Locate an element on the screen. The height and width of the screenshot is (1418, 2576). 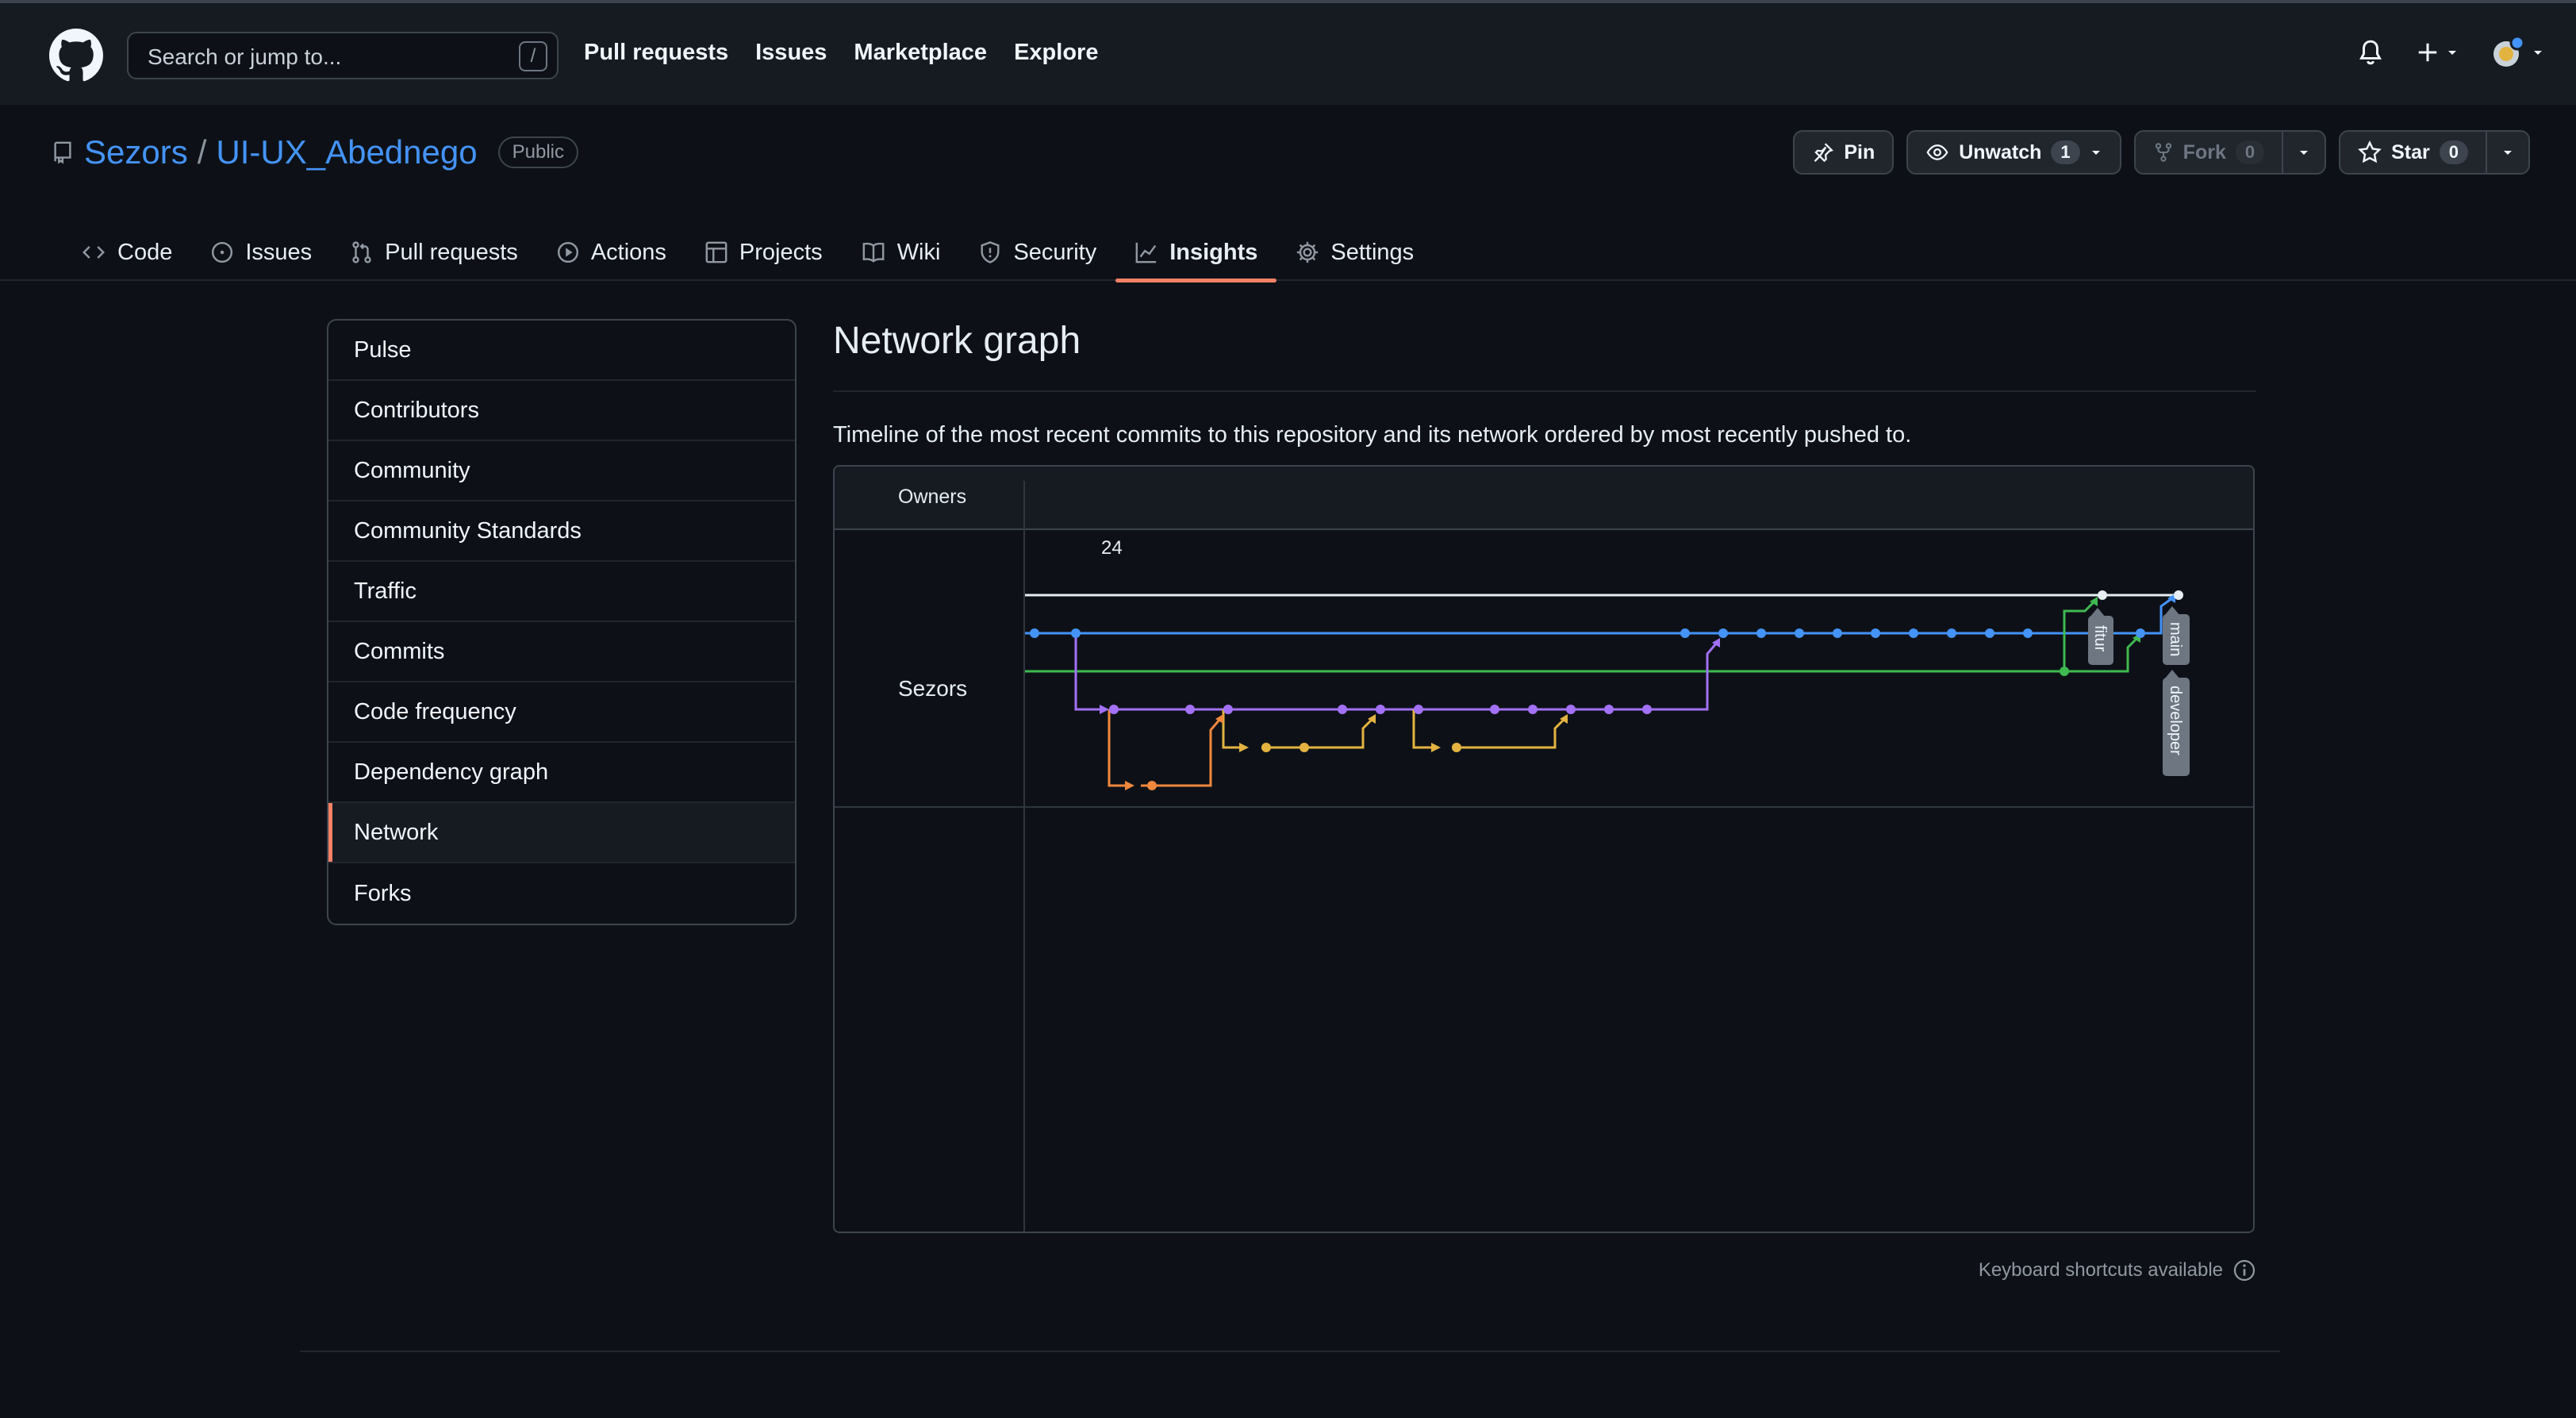
global-nav: Pull requests Issues Marketplace Explore is located at coordinates (841, 53).